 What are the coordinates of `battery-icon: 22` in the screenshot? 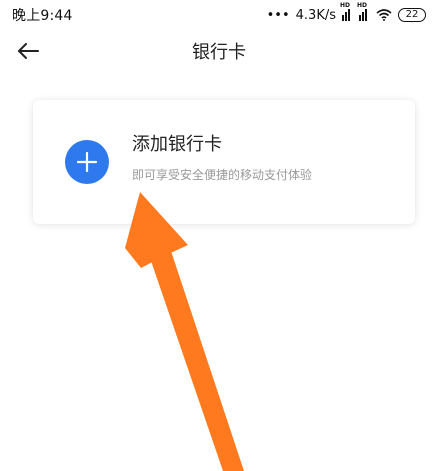 It's located at (412, 15).